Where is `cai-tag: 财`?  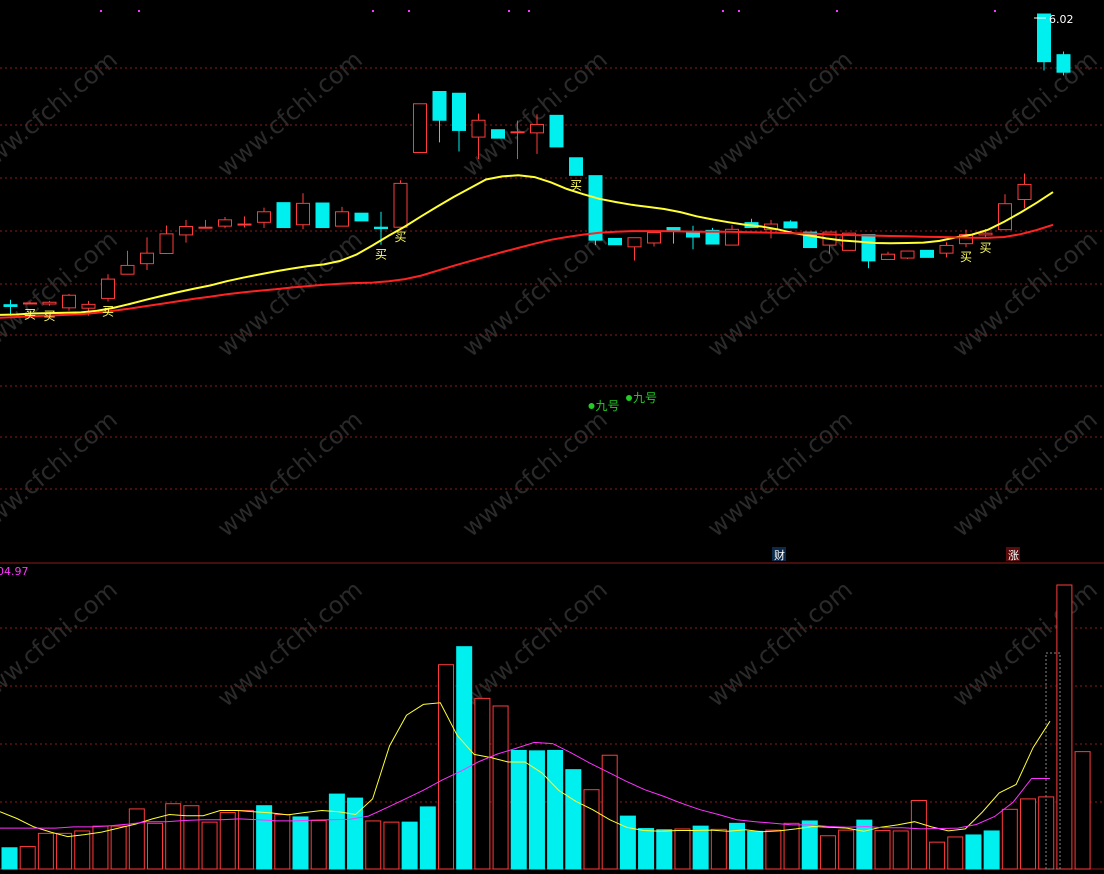 cai-tag: 财 is located at coordinates (779, 554).